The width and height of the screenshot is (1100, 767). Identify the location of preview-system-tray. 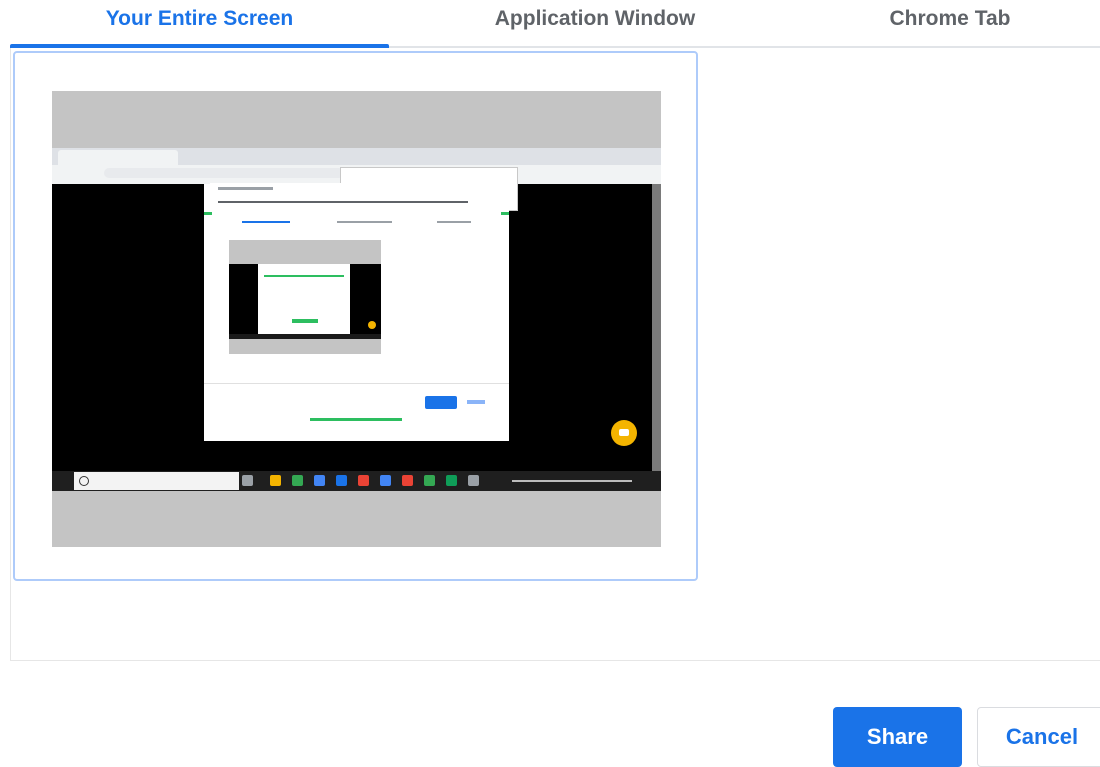
(572, 481).